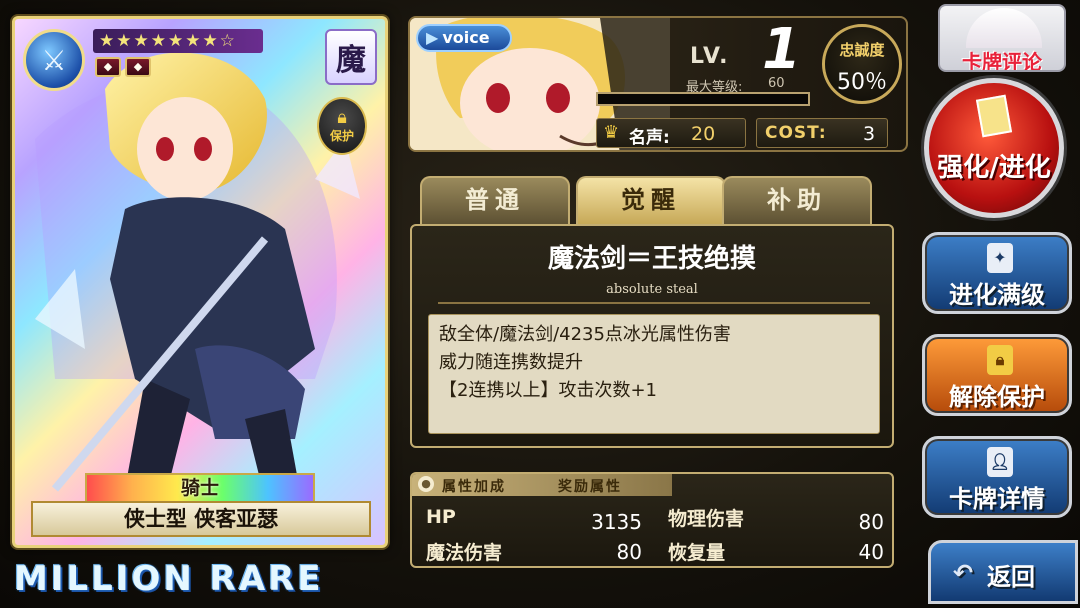 Image resolution: width=1080 pixels, height=608 pixels. Describe the element at coordinates (616, 522) in the screenshot. I see `stat-value-hp: 3135` at that location.